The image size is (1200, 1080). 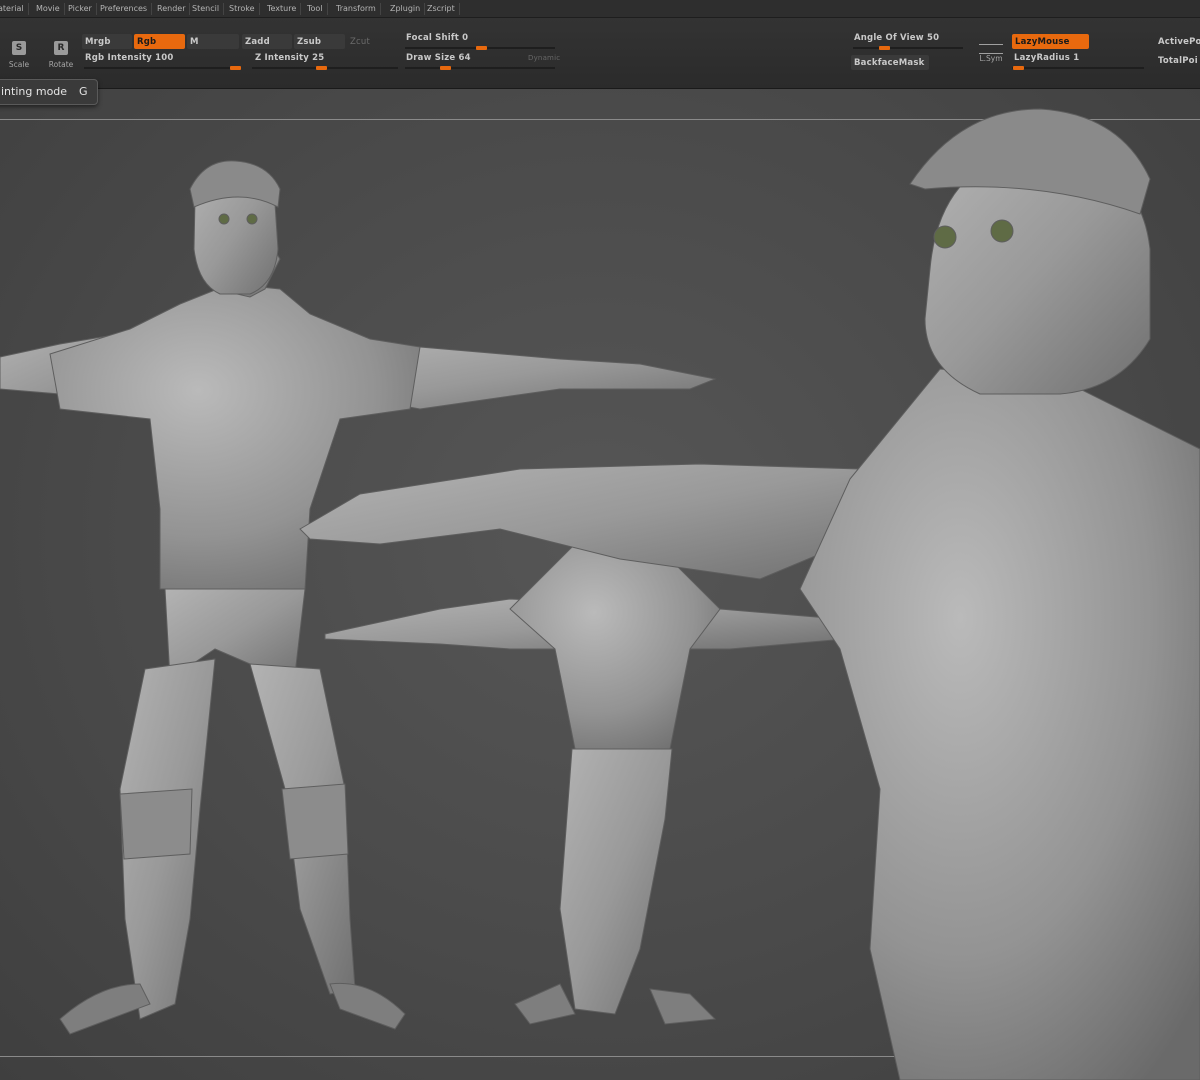 I want to click on z-intensity-slider, so click(x=325, y=68).